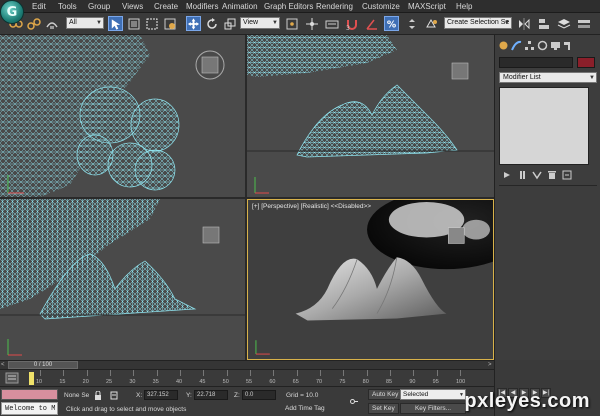 Image resolution: width=600 pixels, height=416 pixels. I want to click on time-slider-prev: <, so click(3, 365).